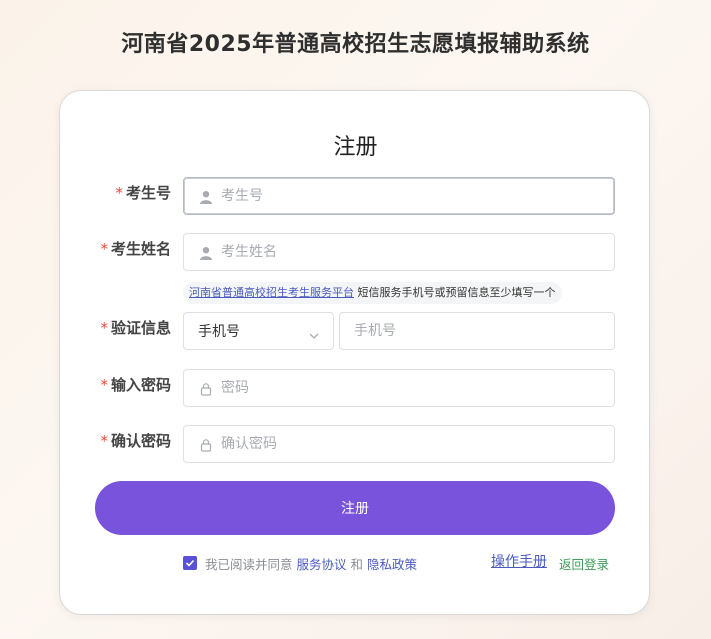  What do you see at coordinates (355, 44) in the screenshot?
I see `system-title: 河南省2025年普通高校招生志愿填报辅助系统` at bounding box center [355, 44].